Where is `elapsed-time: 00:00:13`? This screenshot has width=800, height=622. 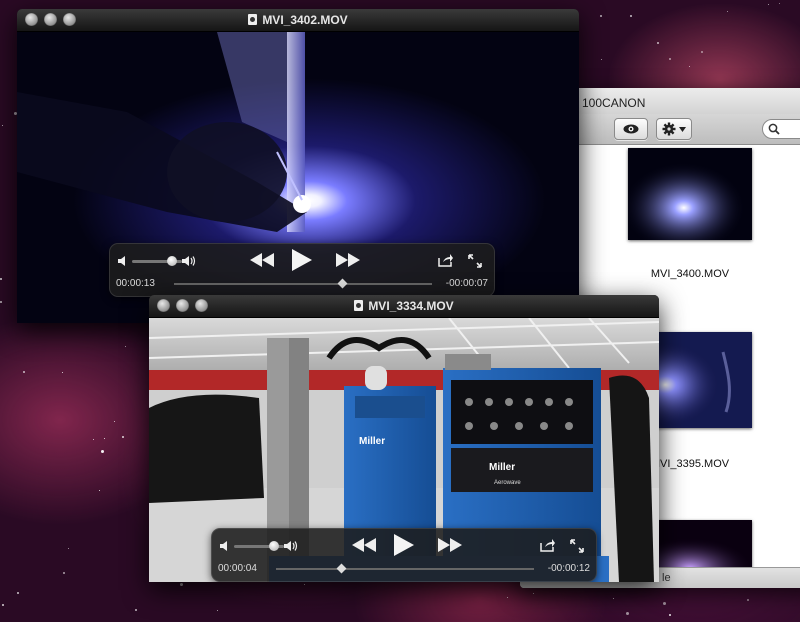 elapsed-time: 00:00:13 is located at coordinates (135, 283).